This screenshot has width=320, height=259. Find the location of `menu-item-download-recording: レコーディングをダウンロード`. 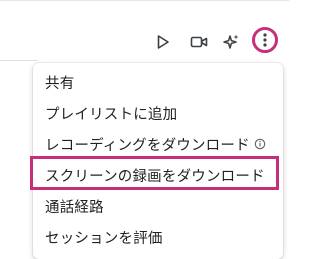

menu-item-download-recording: レコーディングをダウンロード is located at coordinates (158, 144).